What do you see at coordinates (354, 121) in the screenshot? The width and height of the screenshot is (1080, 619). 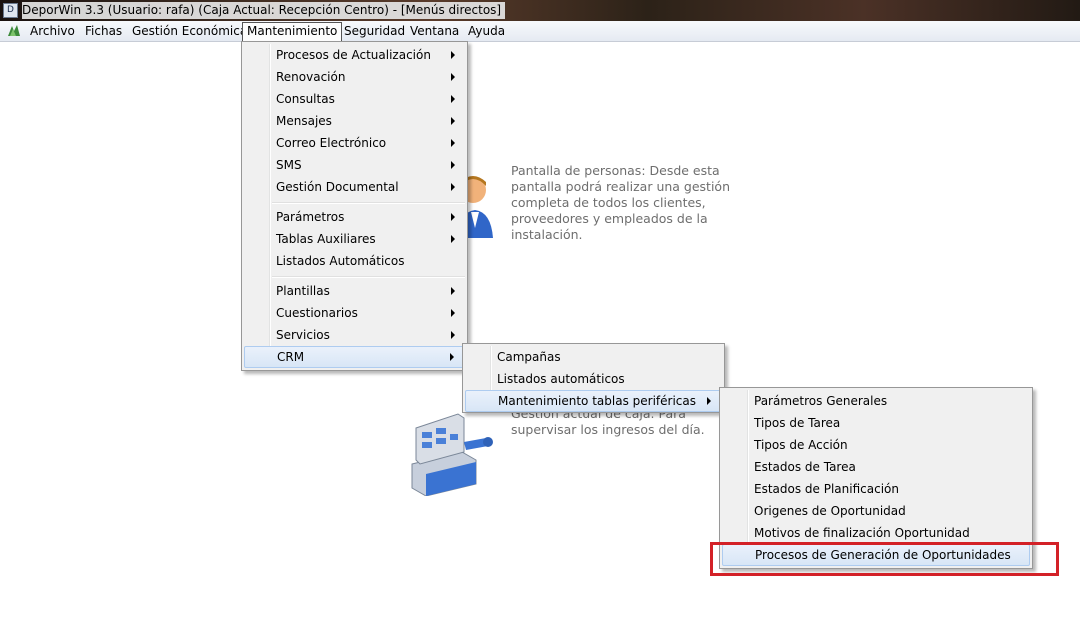 I see `menu-item-mensajes: Mensajes` at bounding box center [354, 121].